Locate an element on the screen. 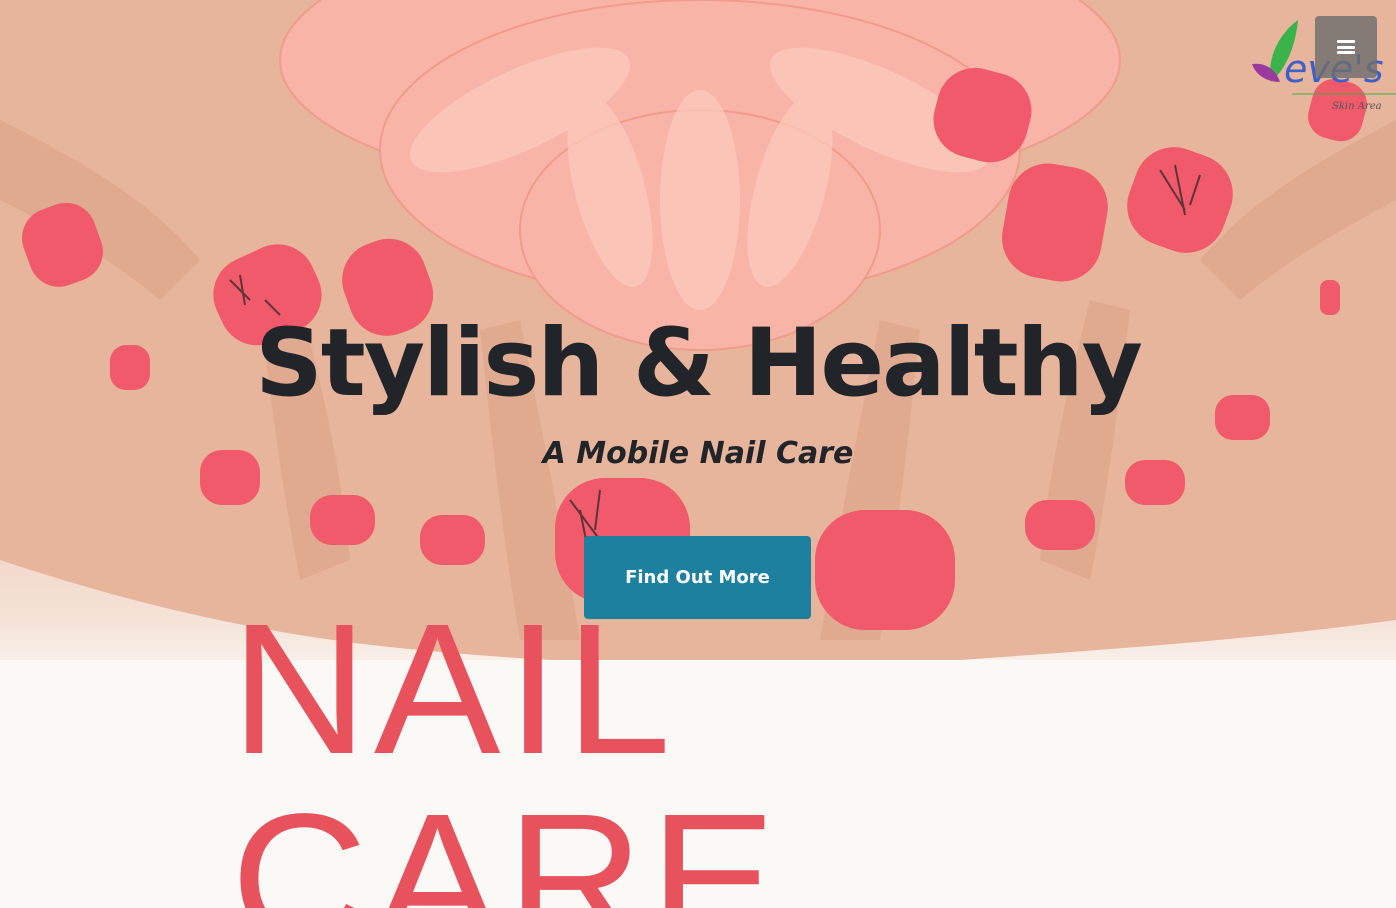  hamburger-menu-icon is located at coordinates (1346, 47).